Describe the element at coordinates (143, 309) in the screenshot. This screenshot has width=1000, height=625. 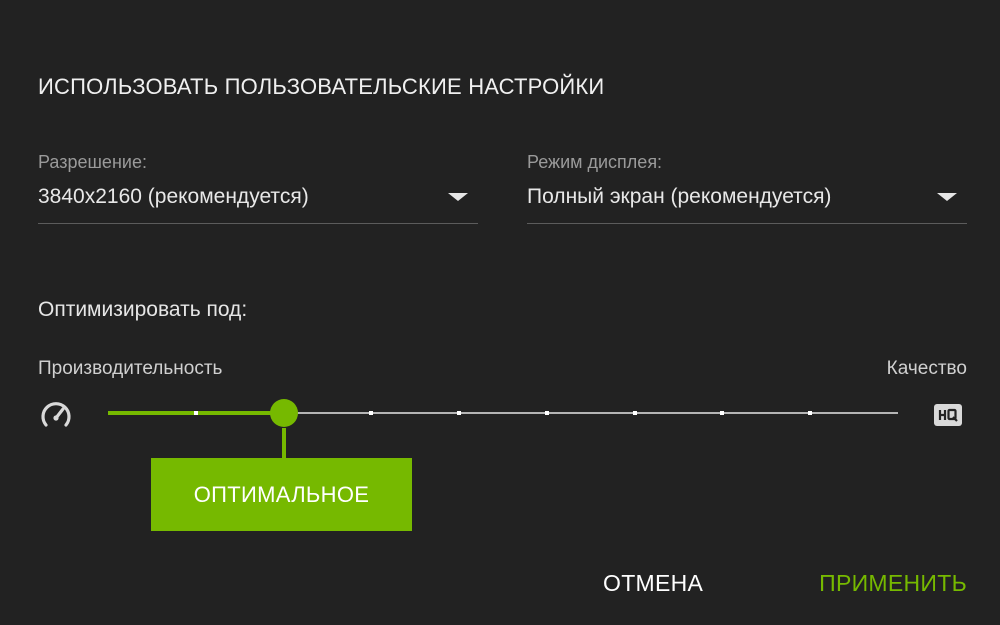
I see `optimize-label: Оптимизировать под:` at that location.